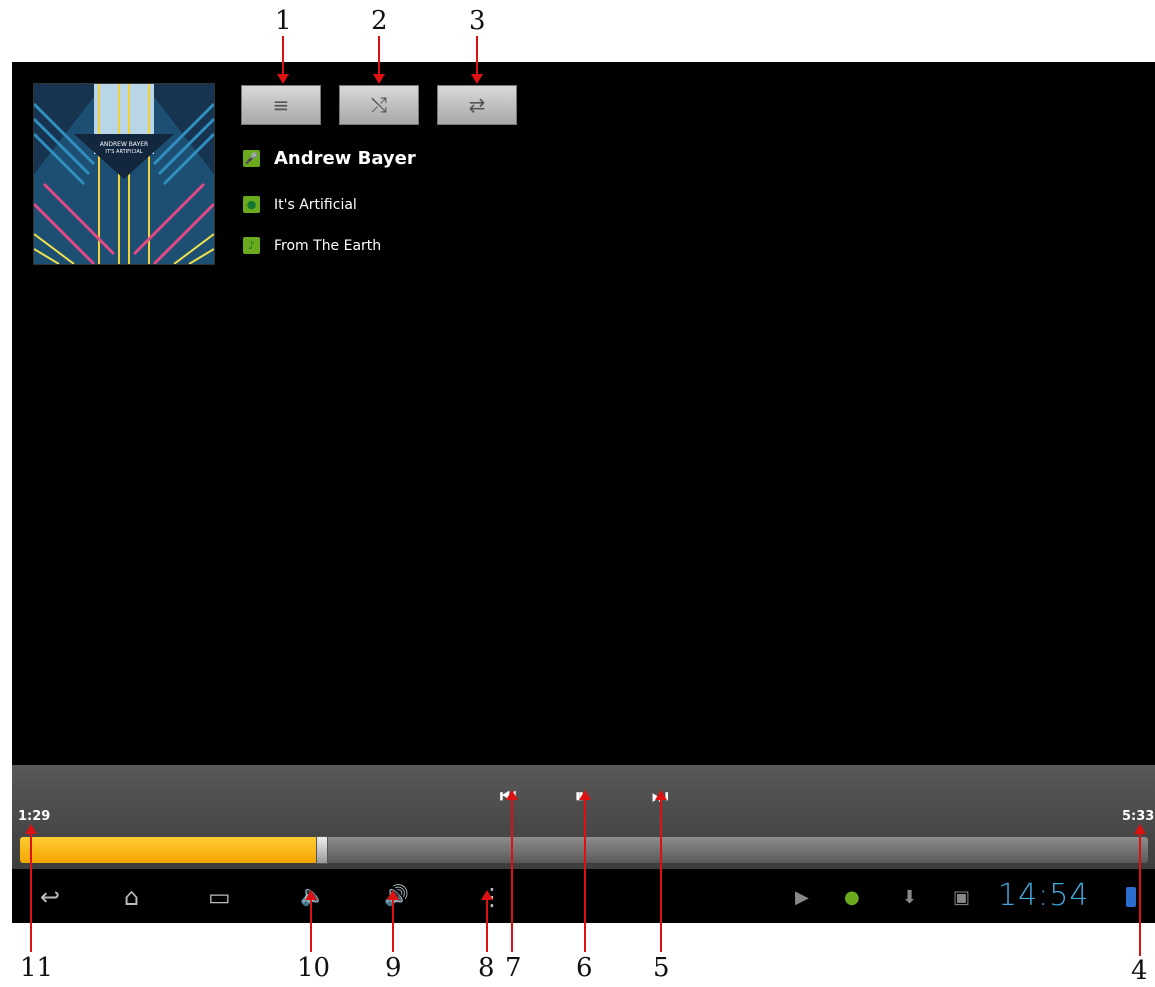 This screenshot has height=987, width=1155. I want to click on track-row: ♪ From The Earth, so click(312, 245).